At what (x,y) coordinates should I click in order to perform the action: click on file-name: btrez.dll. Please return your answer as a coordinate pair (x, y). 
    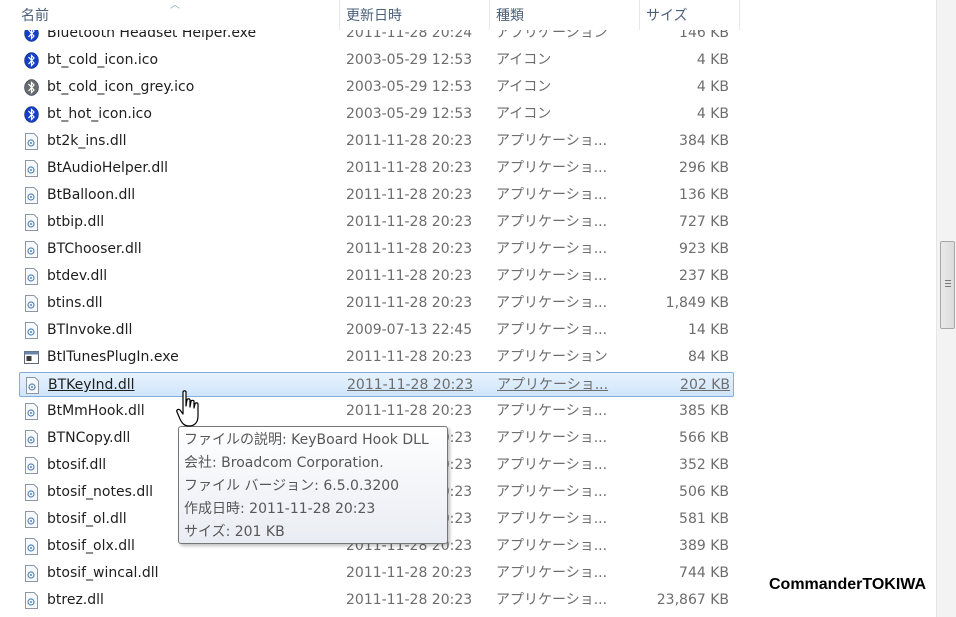
    Looking at the image, I should click on (75, 600).